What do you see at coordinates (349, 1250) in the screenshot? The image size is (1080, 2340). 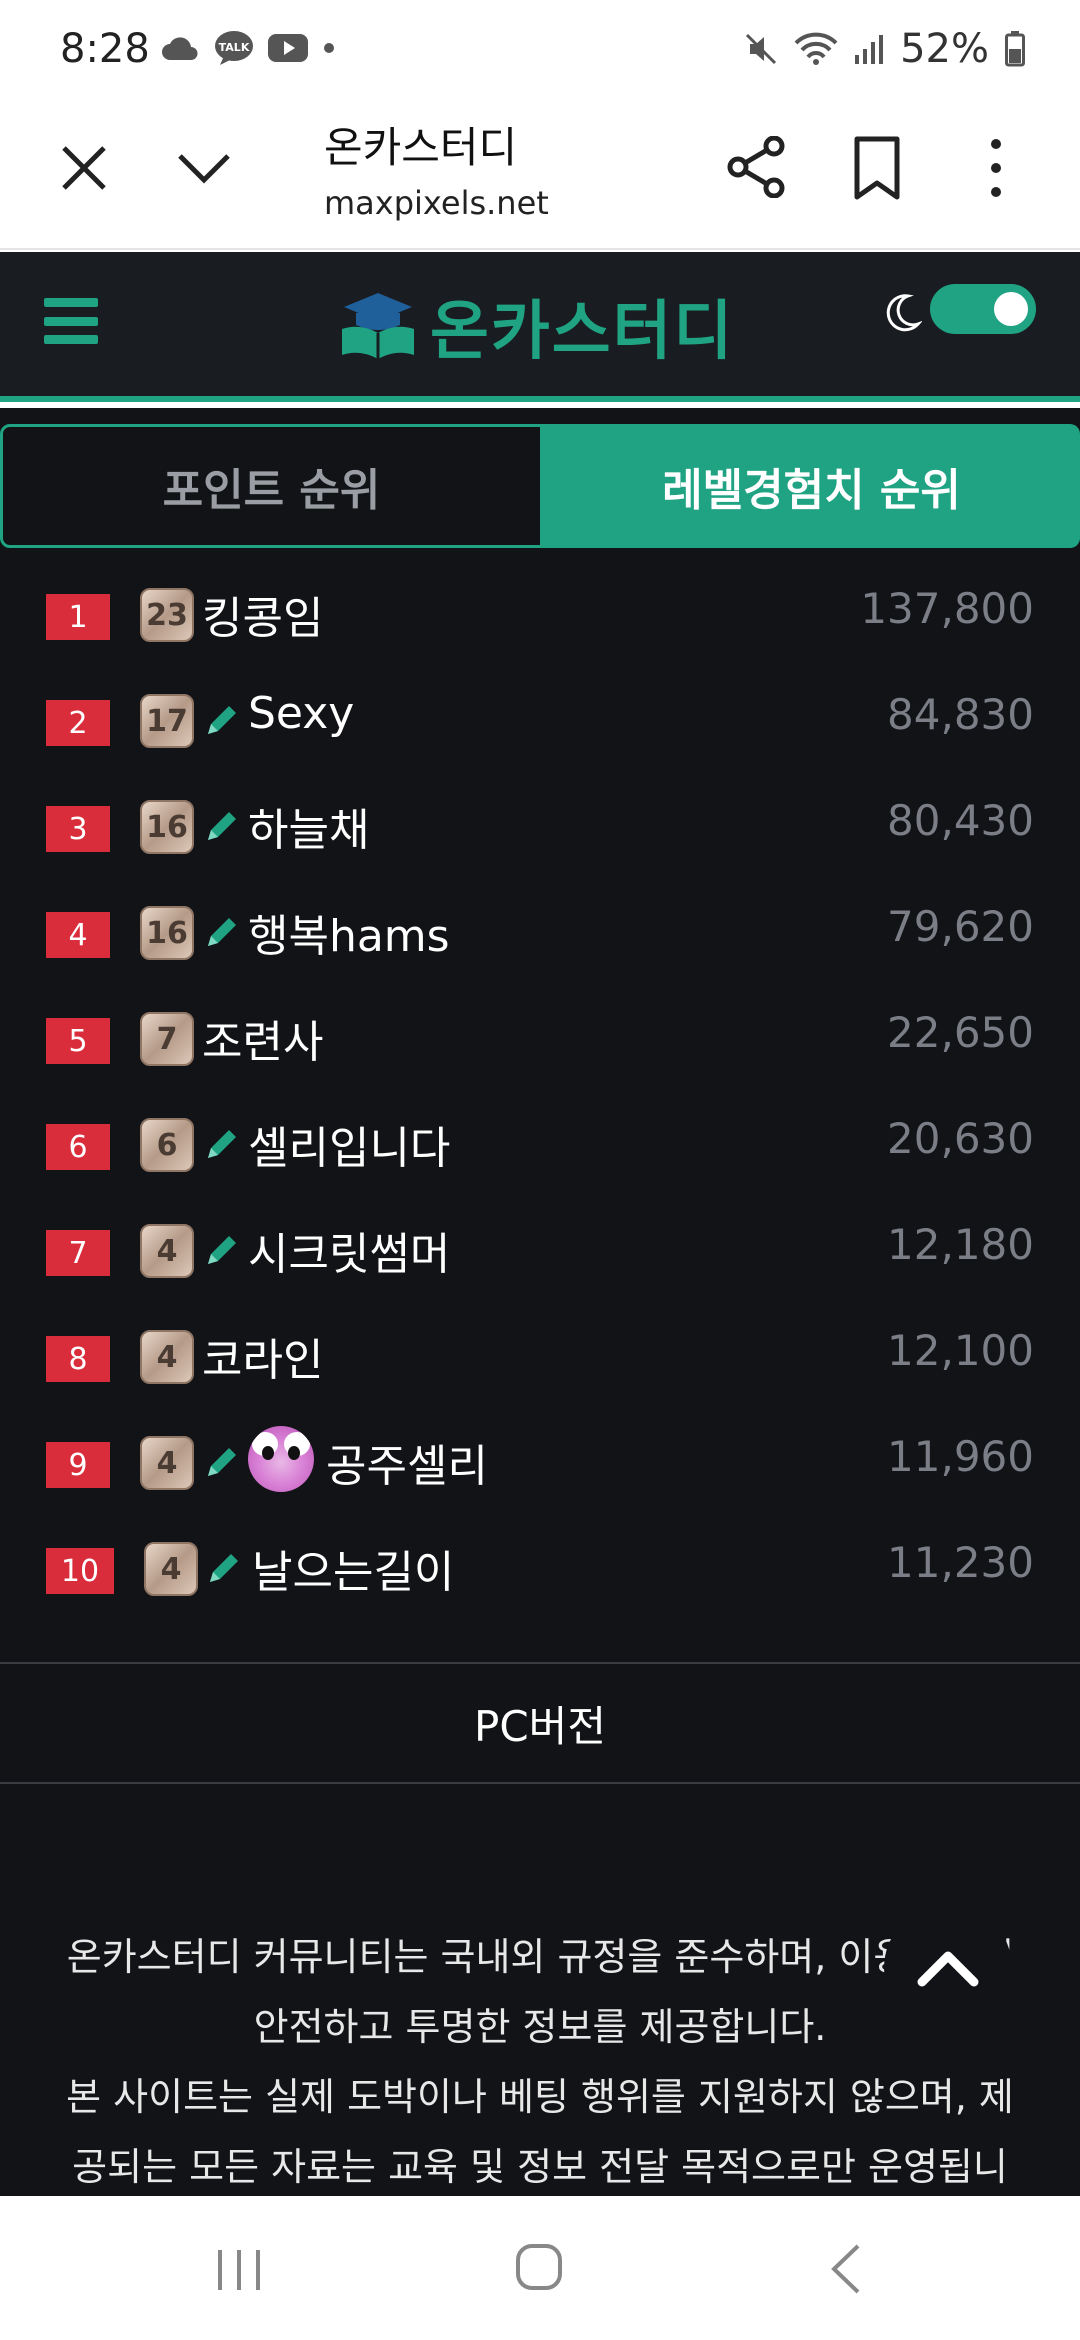 I see `nickname: 시크릿썸머` at bounding box center [349, 1250].